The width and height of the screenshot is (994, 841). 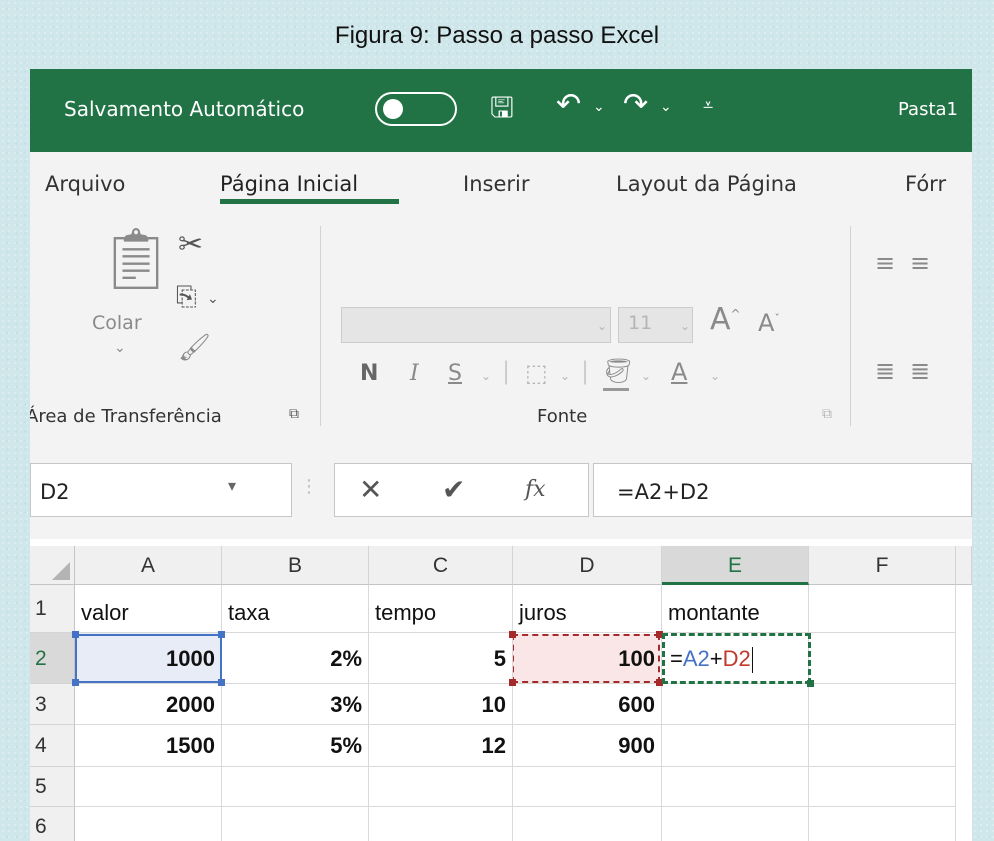 What do you see at coordinates (441, 658) in the screenshot?
I see `cell-c2: 5` at bounding box center [441, 658].